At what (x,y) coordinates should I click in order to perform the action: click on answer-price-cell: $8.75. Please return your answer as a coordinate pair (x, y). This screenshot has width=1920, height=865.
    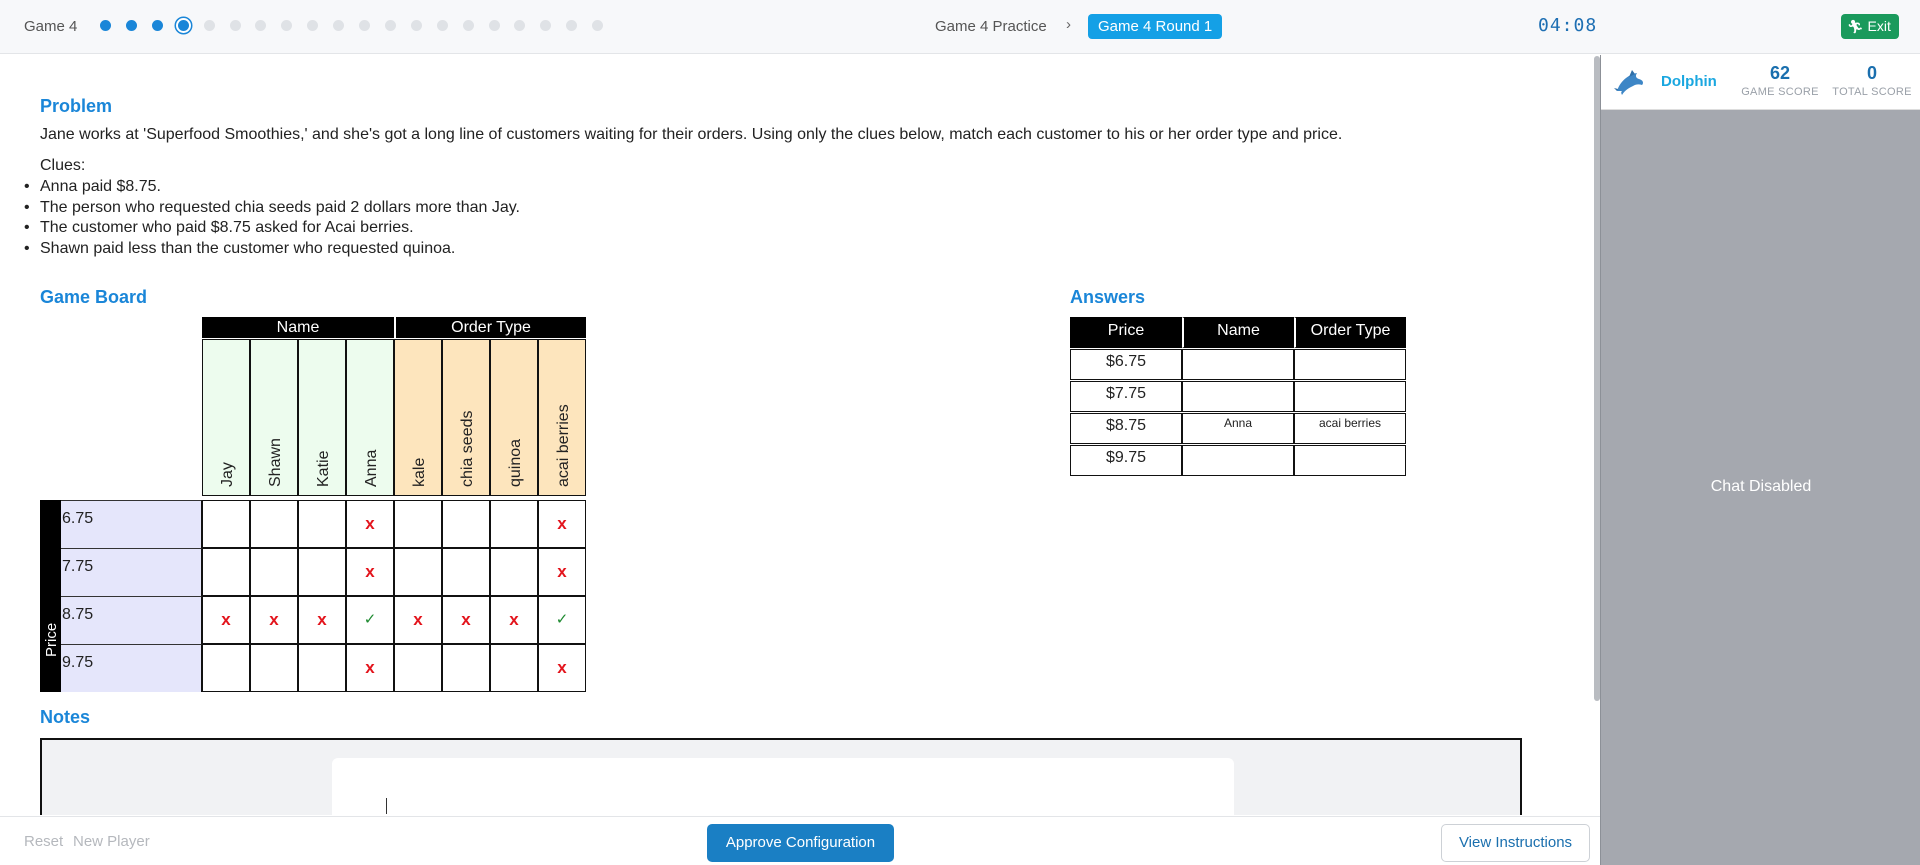
    Looking at the image, I should click on (1126, 428).